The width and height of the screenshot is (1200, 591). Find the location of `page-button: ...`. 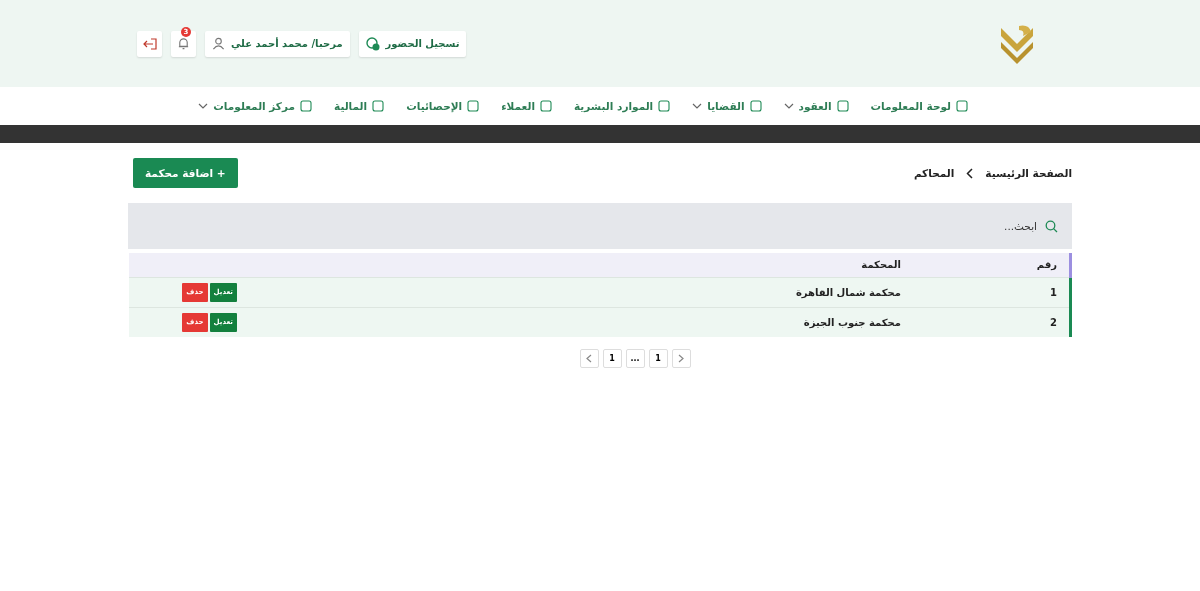

page-button: ... is located at coordinates (635, 358).